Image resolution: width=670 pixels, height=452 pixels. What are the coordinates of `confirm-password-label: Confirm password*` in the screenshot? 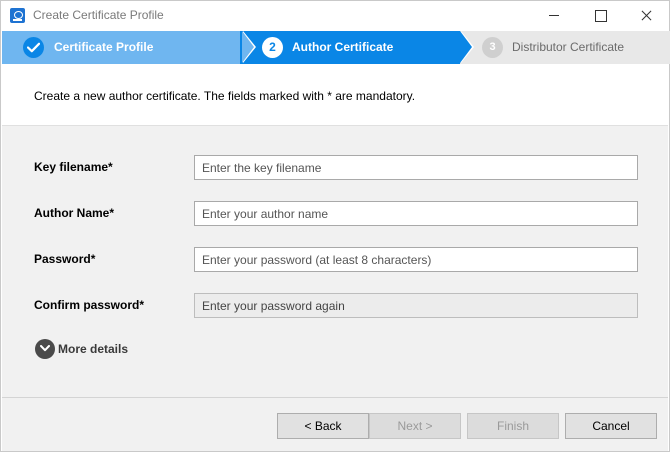 It's located at (89, 305).